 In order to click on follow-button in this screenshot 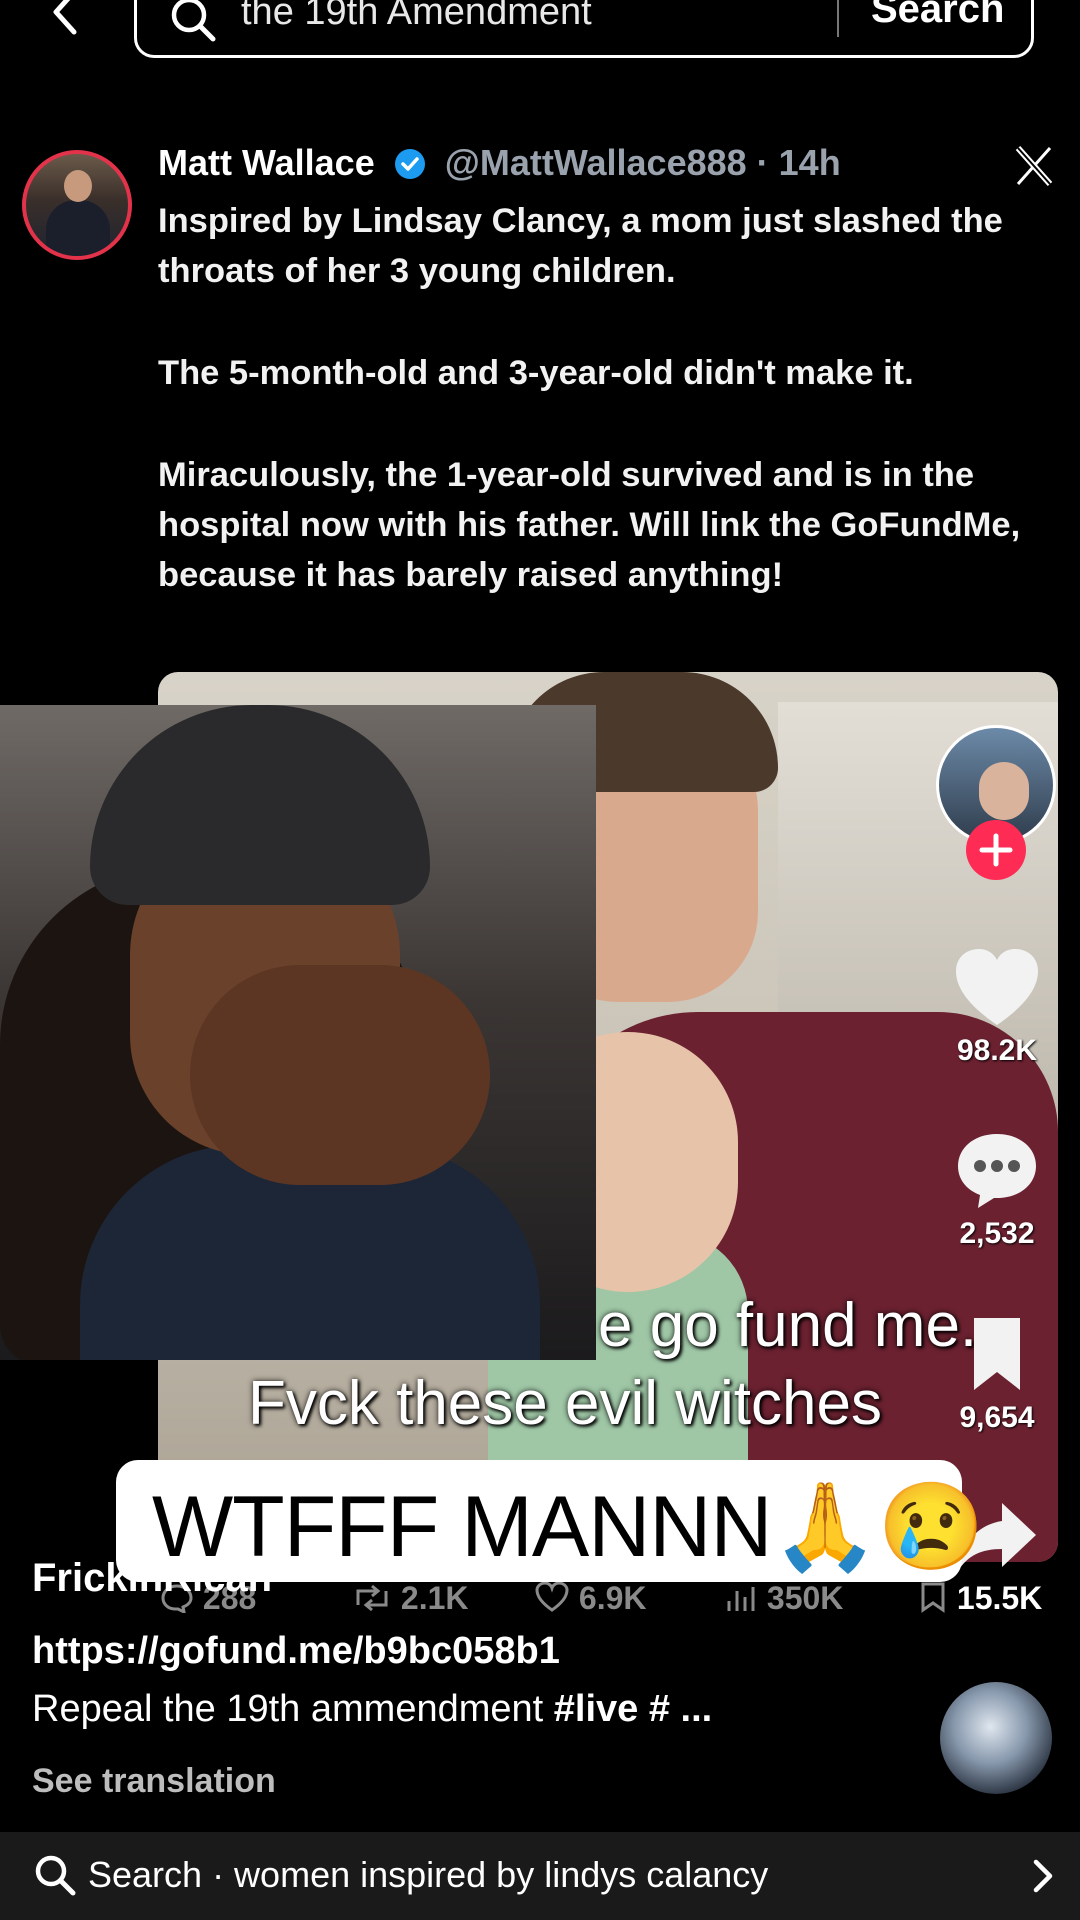, I will do `click(996, 850)`.